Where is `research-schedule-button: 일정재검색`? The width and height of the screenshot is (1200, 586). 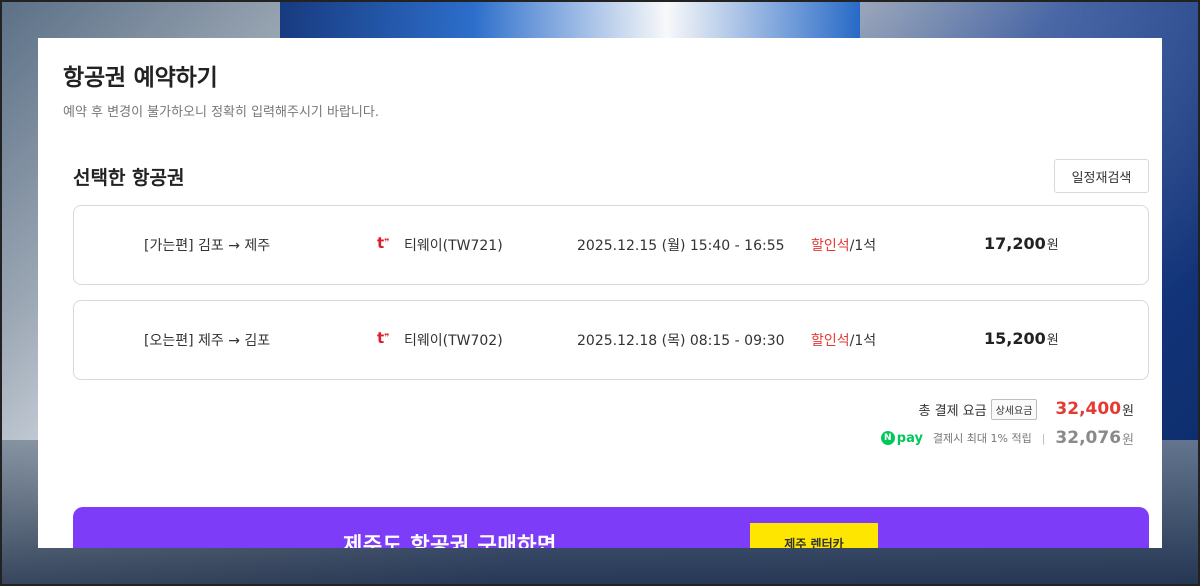 research-schedule-button: 일정재검색 is located at coordinates (1101, 176).